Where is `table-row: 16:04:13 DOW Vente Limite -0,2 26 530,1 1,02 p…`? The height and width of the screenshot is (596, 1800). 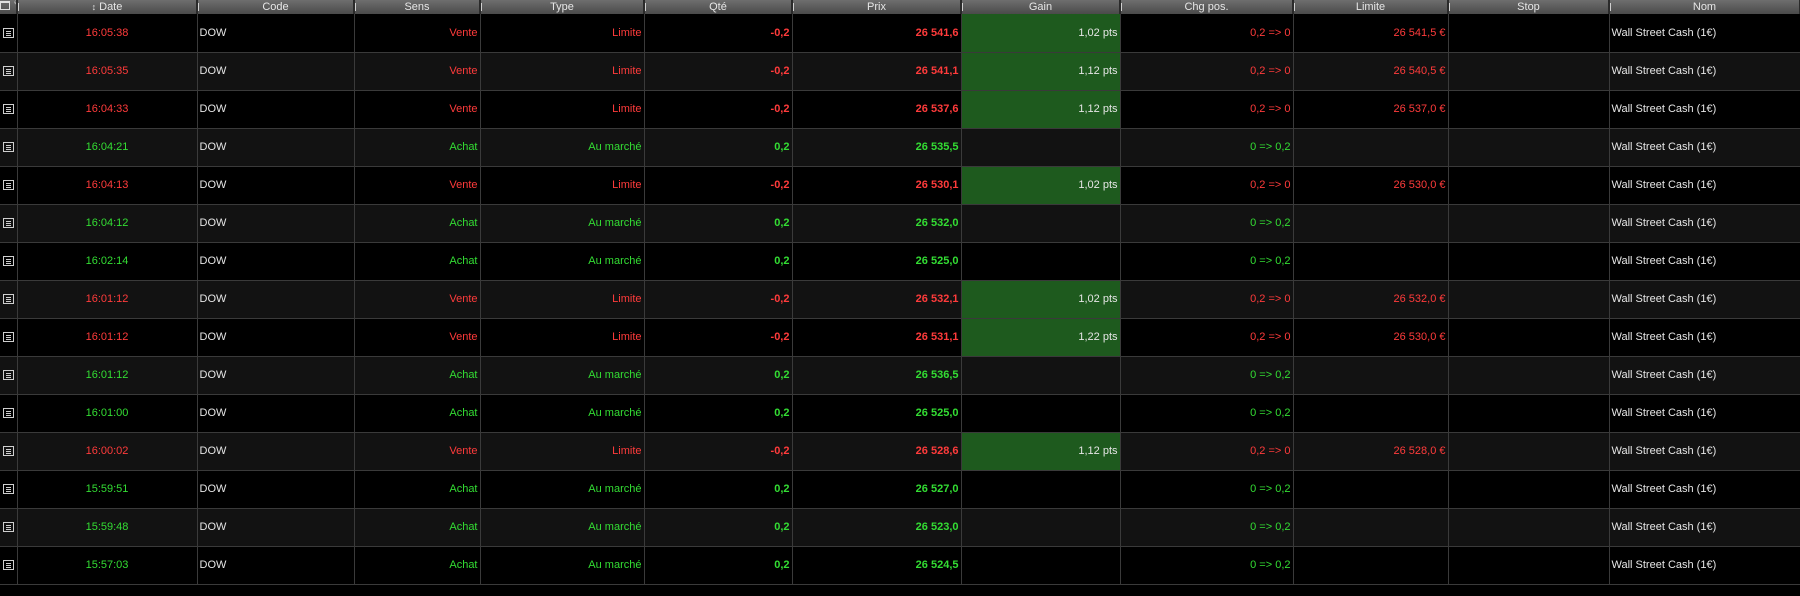 table-row: 16:04:13 DOW Vente Limite -0,2 26 530,1 1,02 p… is located at coordinates (900, 185).